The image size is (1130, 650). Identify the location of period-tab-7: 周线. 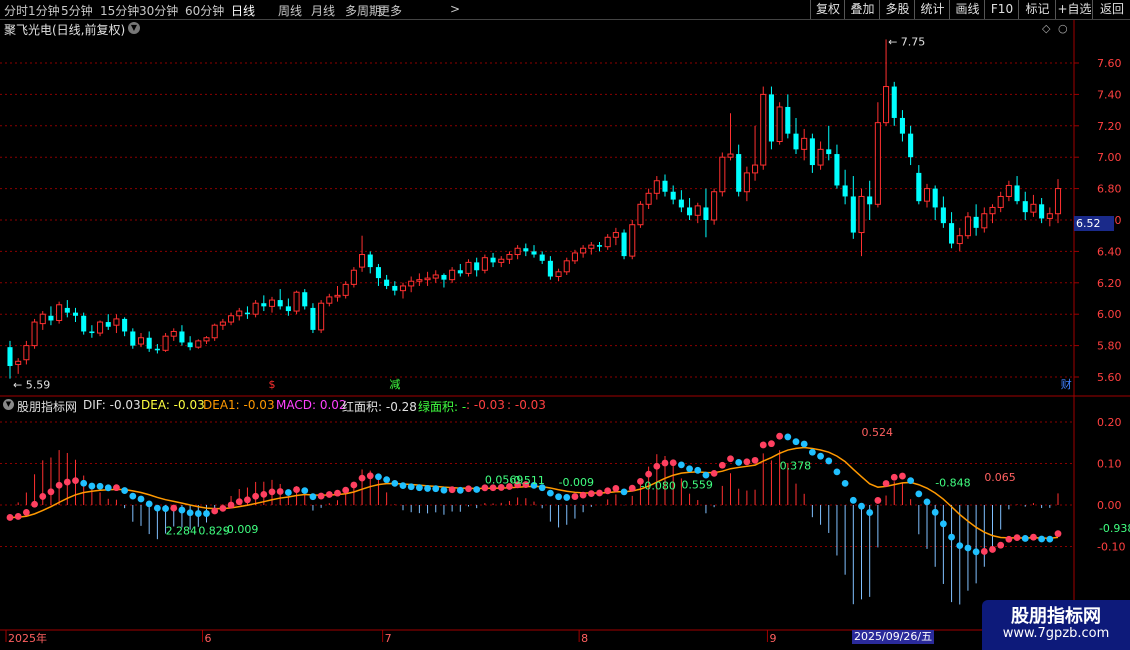
(290, 10).